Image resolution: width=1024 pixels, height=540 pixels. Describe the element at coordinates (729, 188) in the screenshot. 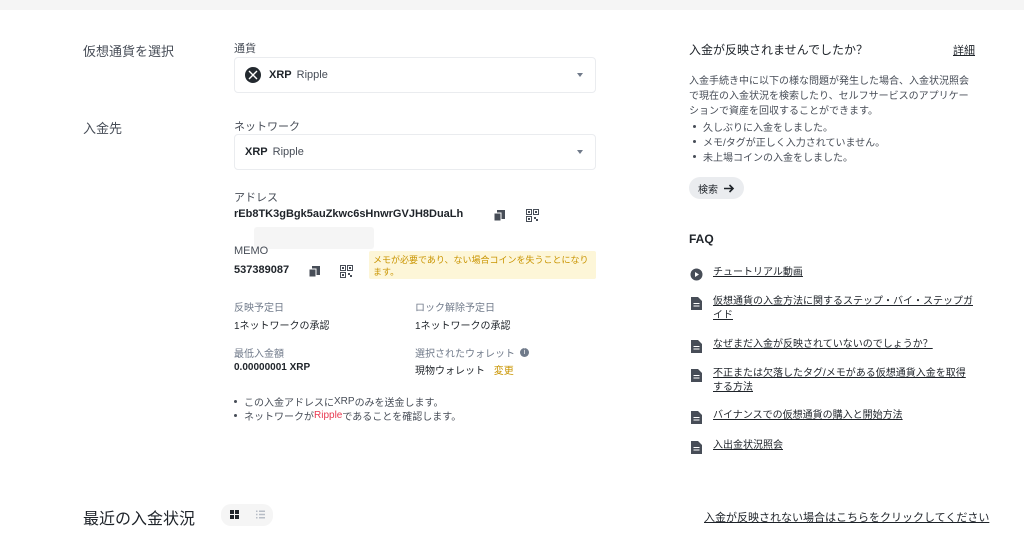

I see `arrow-right-icon` at that location.